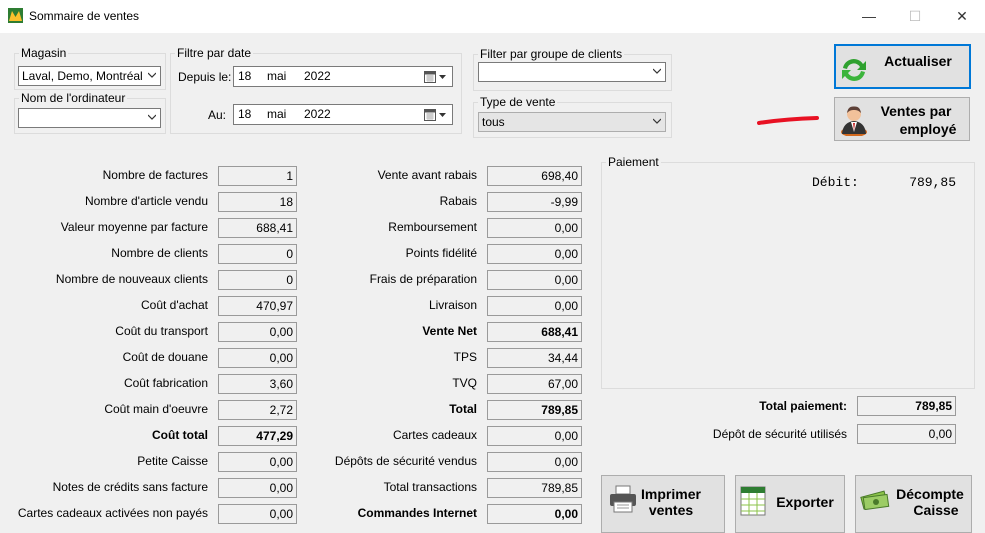  Describe the element at coordinates (165, 383) in the screenshot. I see `left-stat-label: Coût fabrication` at that location.